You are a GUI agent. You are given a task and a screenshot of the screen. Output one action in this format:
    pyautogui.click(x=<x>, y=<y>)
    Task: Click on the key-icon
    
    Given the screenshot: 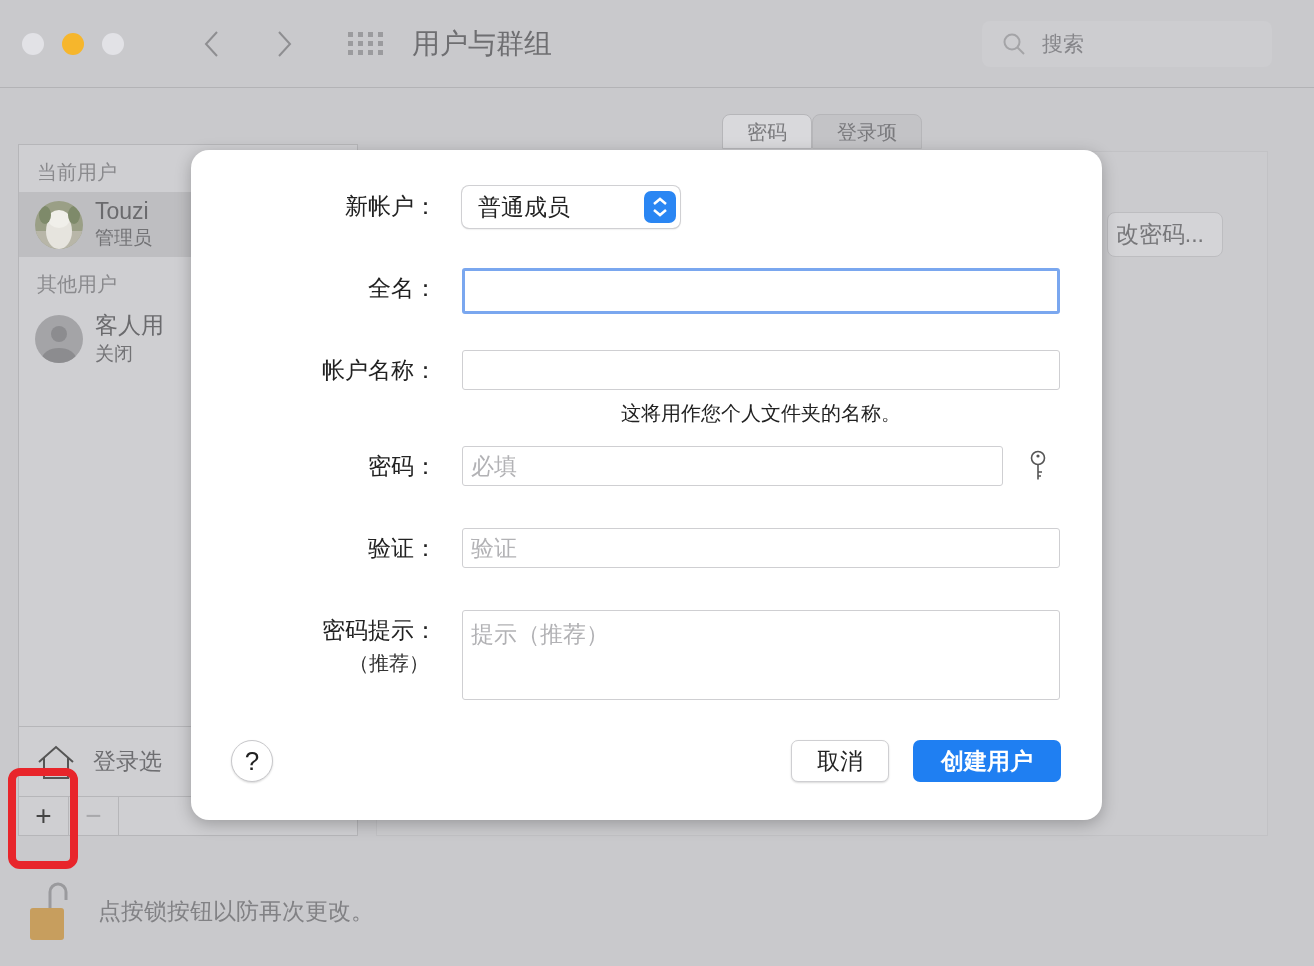 What is the action you would take?
    pyautogui.click(x=1038, y=466)
    